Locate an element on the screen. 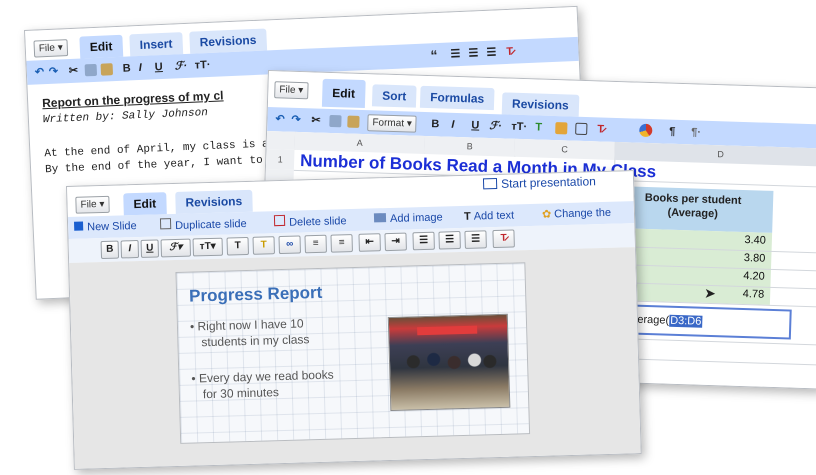  formula-range: D3:D6 is located at coordinates (685, 321).